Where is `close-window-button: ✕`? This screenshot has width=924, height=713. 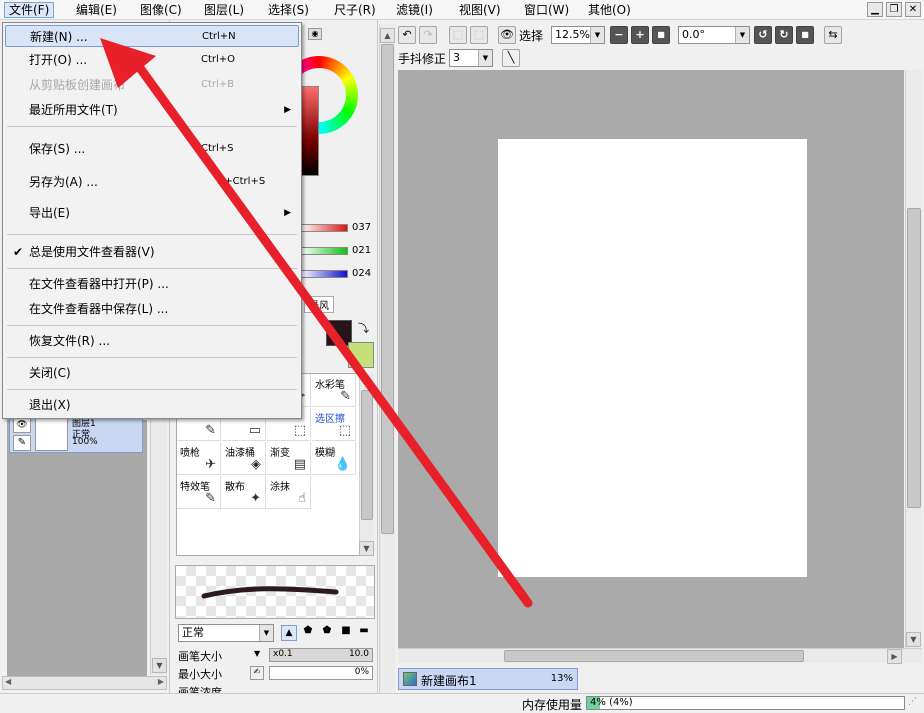 close-window-button: ✕ is located at coordinates (913, 9).